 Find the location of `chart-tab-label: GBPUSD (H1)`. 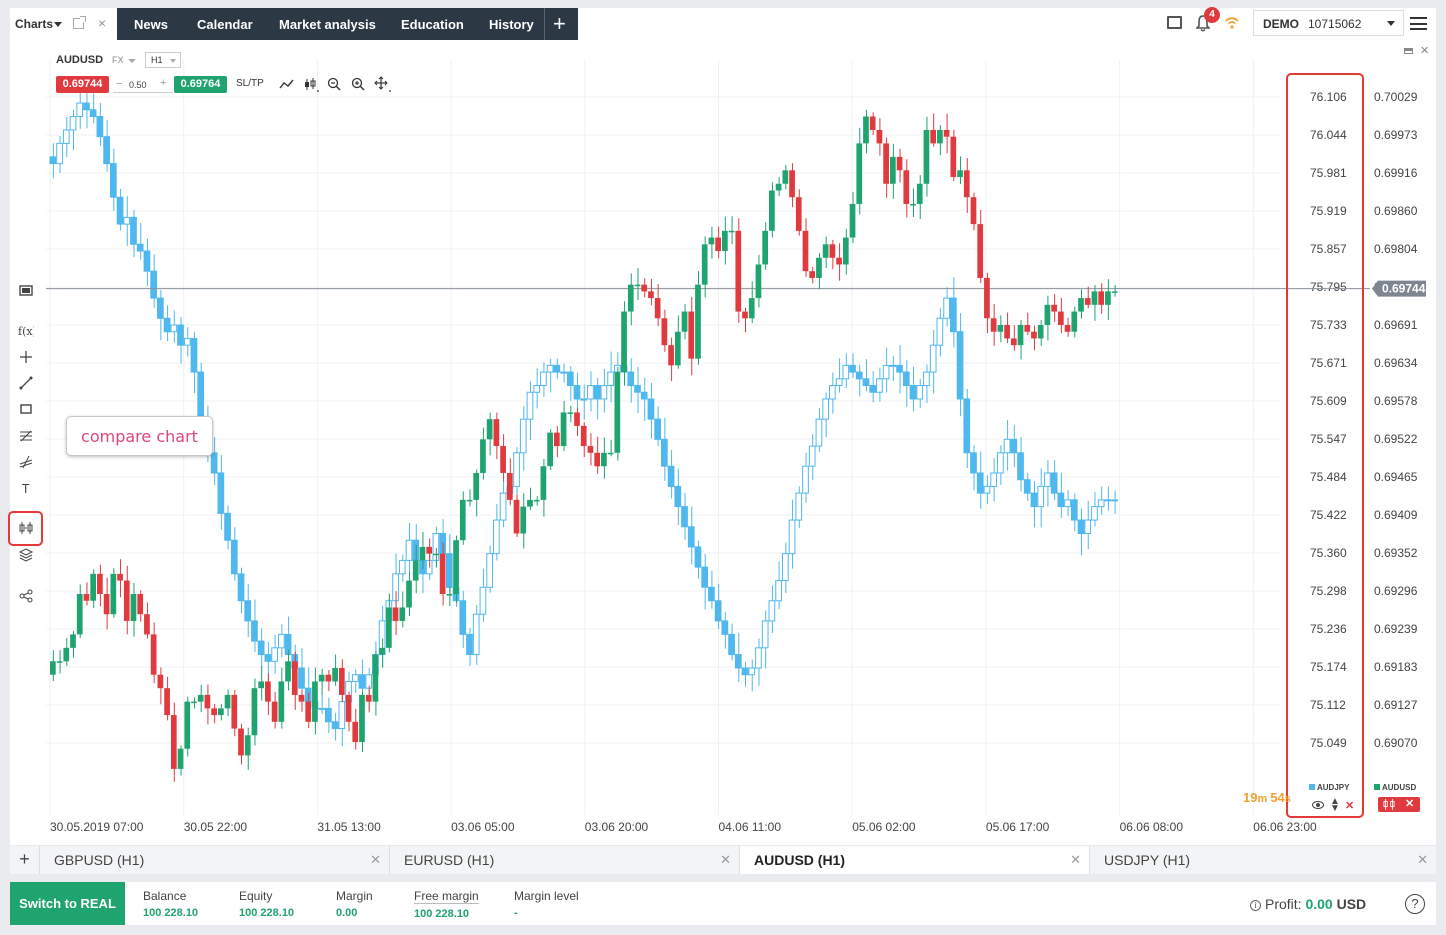

chart-tab-label: GBPUSD (H1) is located at coordinates (99, 860).